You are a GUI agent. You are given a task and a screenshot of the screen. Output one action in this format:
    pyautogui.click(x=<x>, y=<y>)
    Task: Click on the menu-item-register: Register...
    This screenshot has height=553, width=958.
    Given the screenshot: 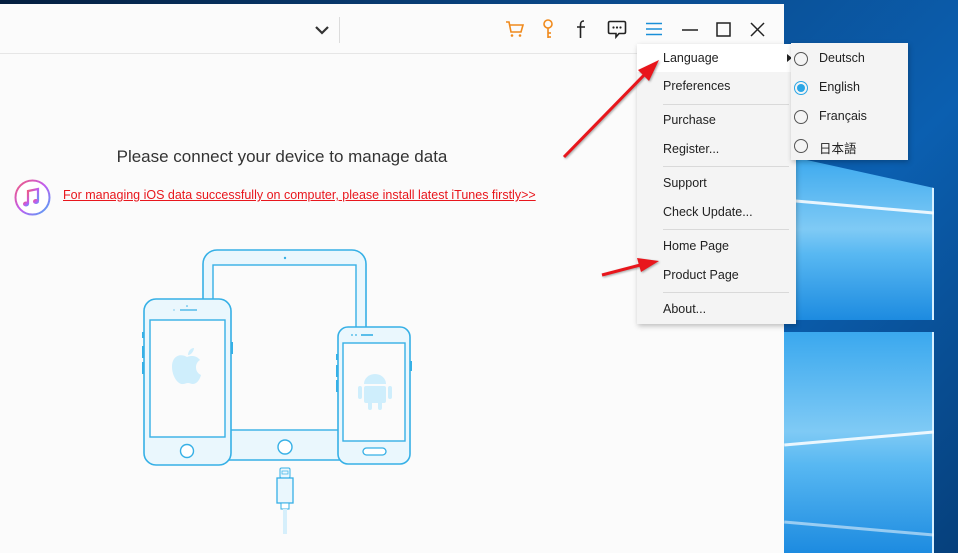 What is the action you would take?
    pyautogui.click(x=716, y=149)
    